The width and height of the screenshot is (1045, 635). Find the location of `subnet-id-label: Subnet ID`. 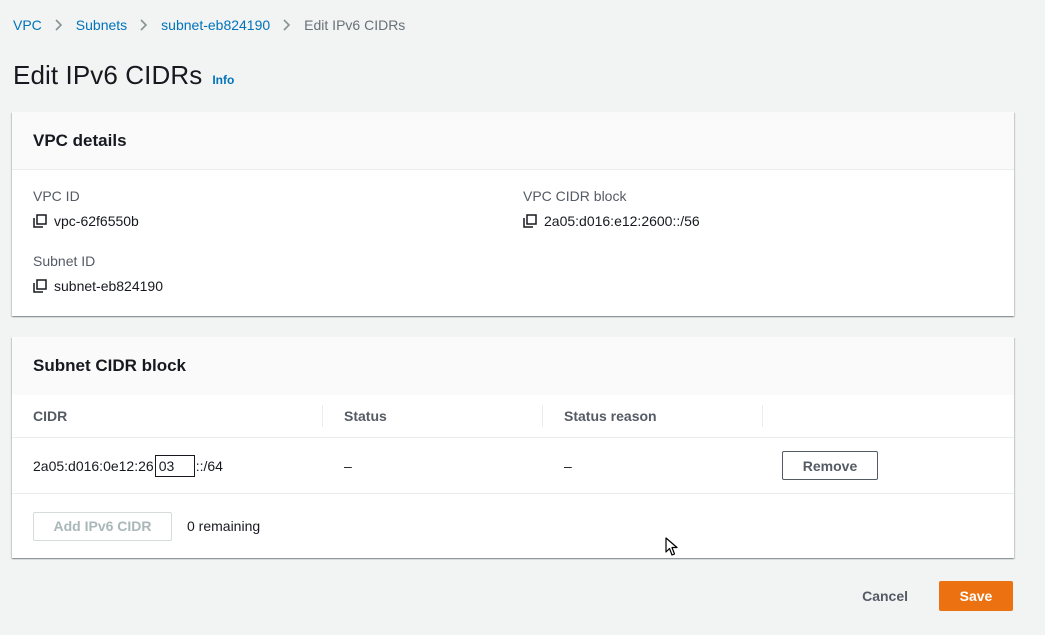

subnet-id-label: Subnet ID is located at coordinates (64, 261).